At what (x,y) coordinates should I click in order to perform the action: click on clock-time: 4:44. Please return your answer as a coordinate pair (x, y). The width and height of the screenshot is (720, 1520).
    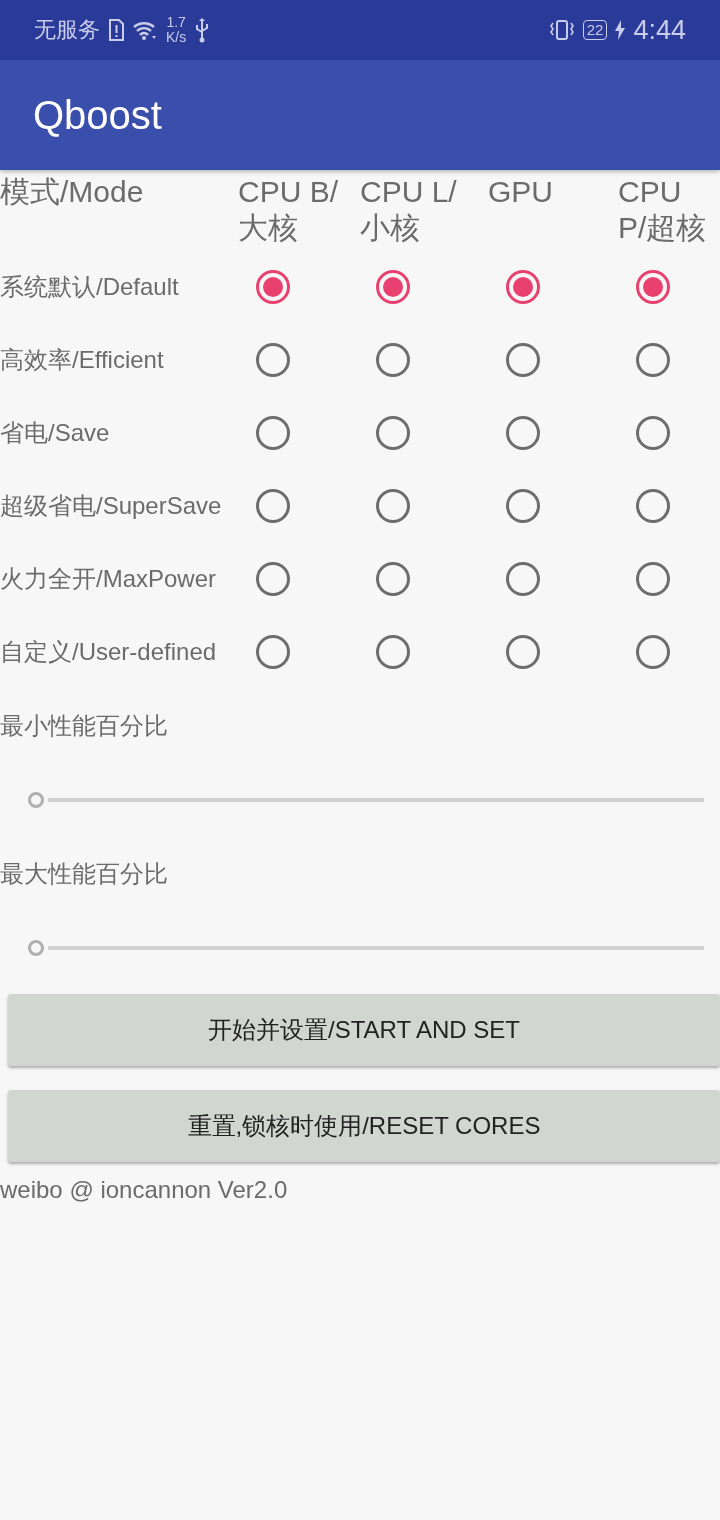
    Looking at the image, I should click on (659, 30).